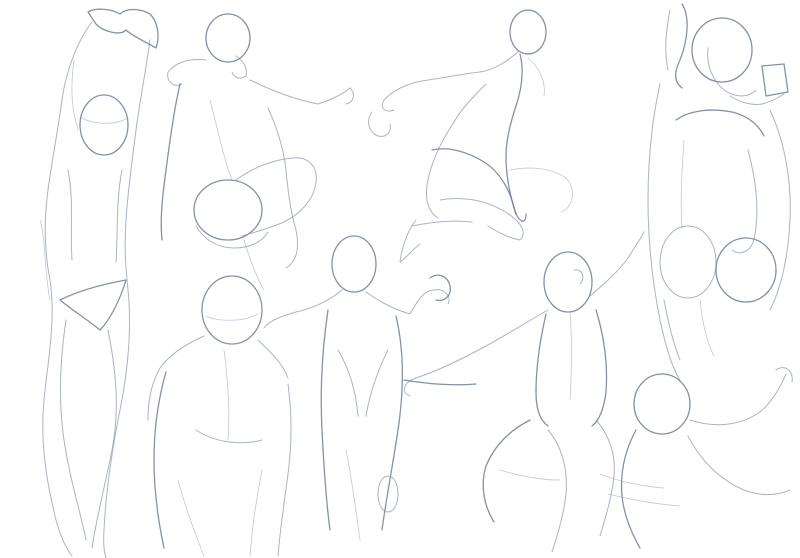 The width and height of the screenshot is (800, 558). I want to click on jumping-figure-kneeling-pose, so click(470, 136).